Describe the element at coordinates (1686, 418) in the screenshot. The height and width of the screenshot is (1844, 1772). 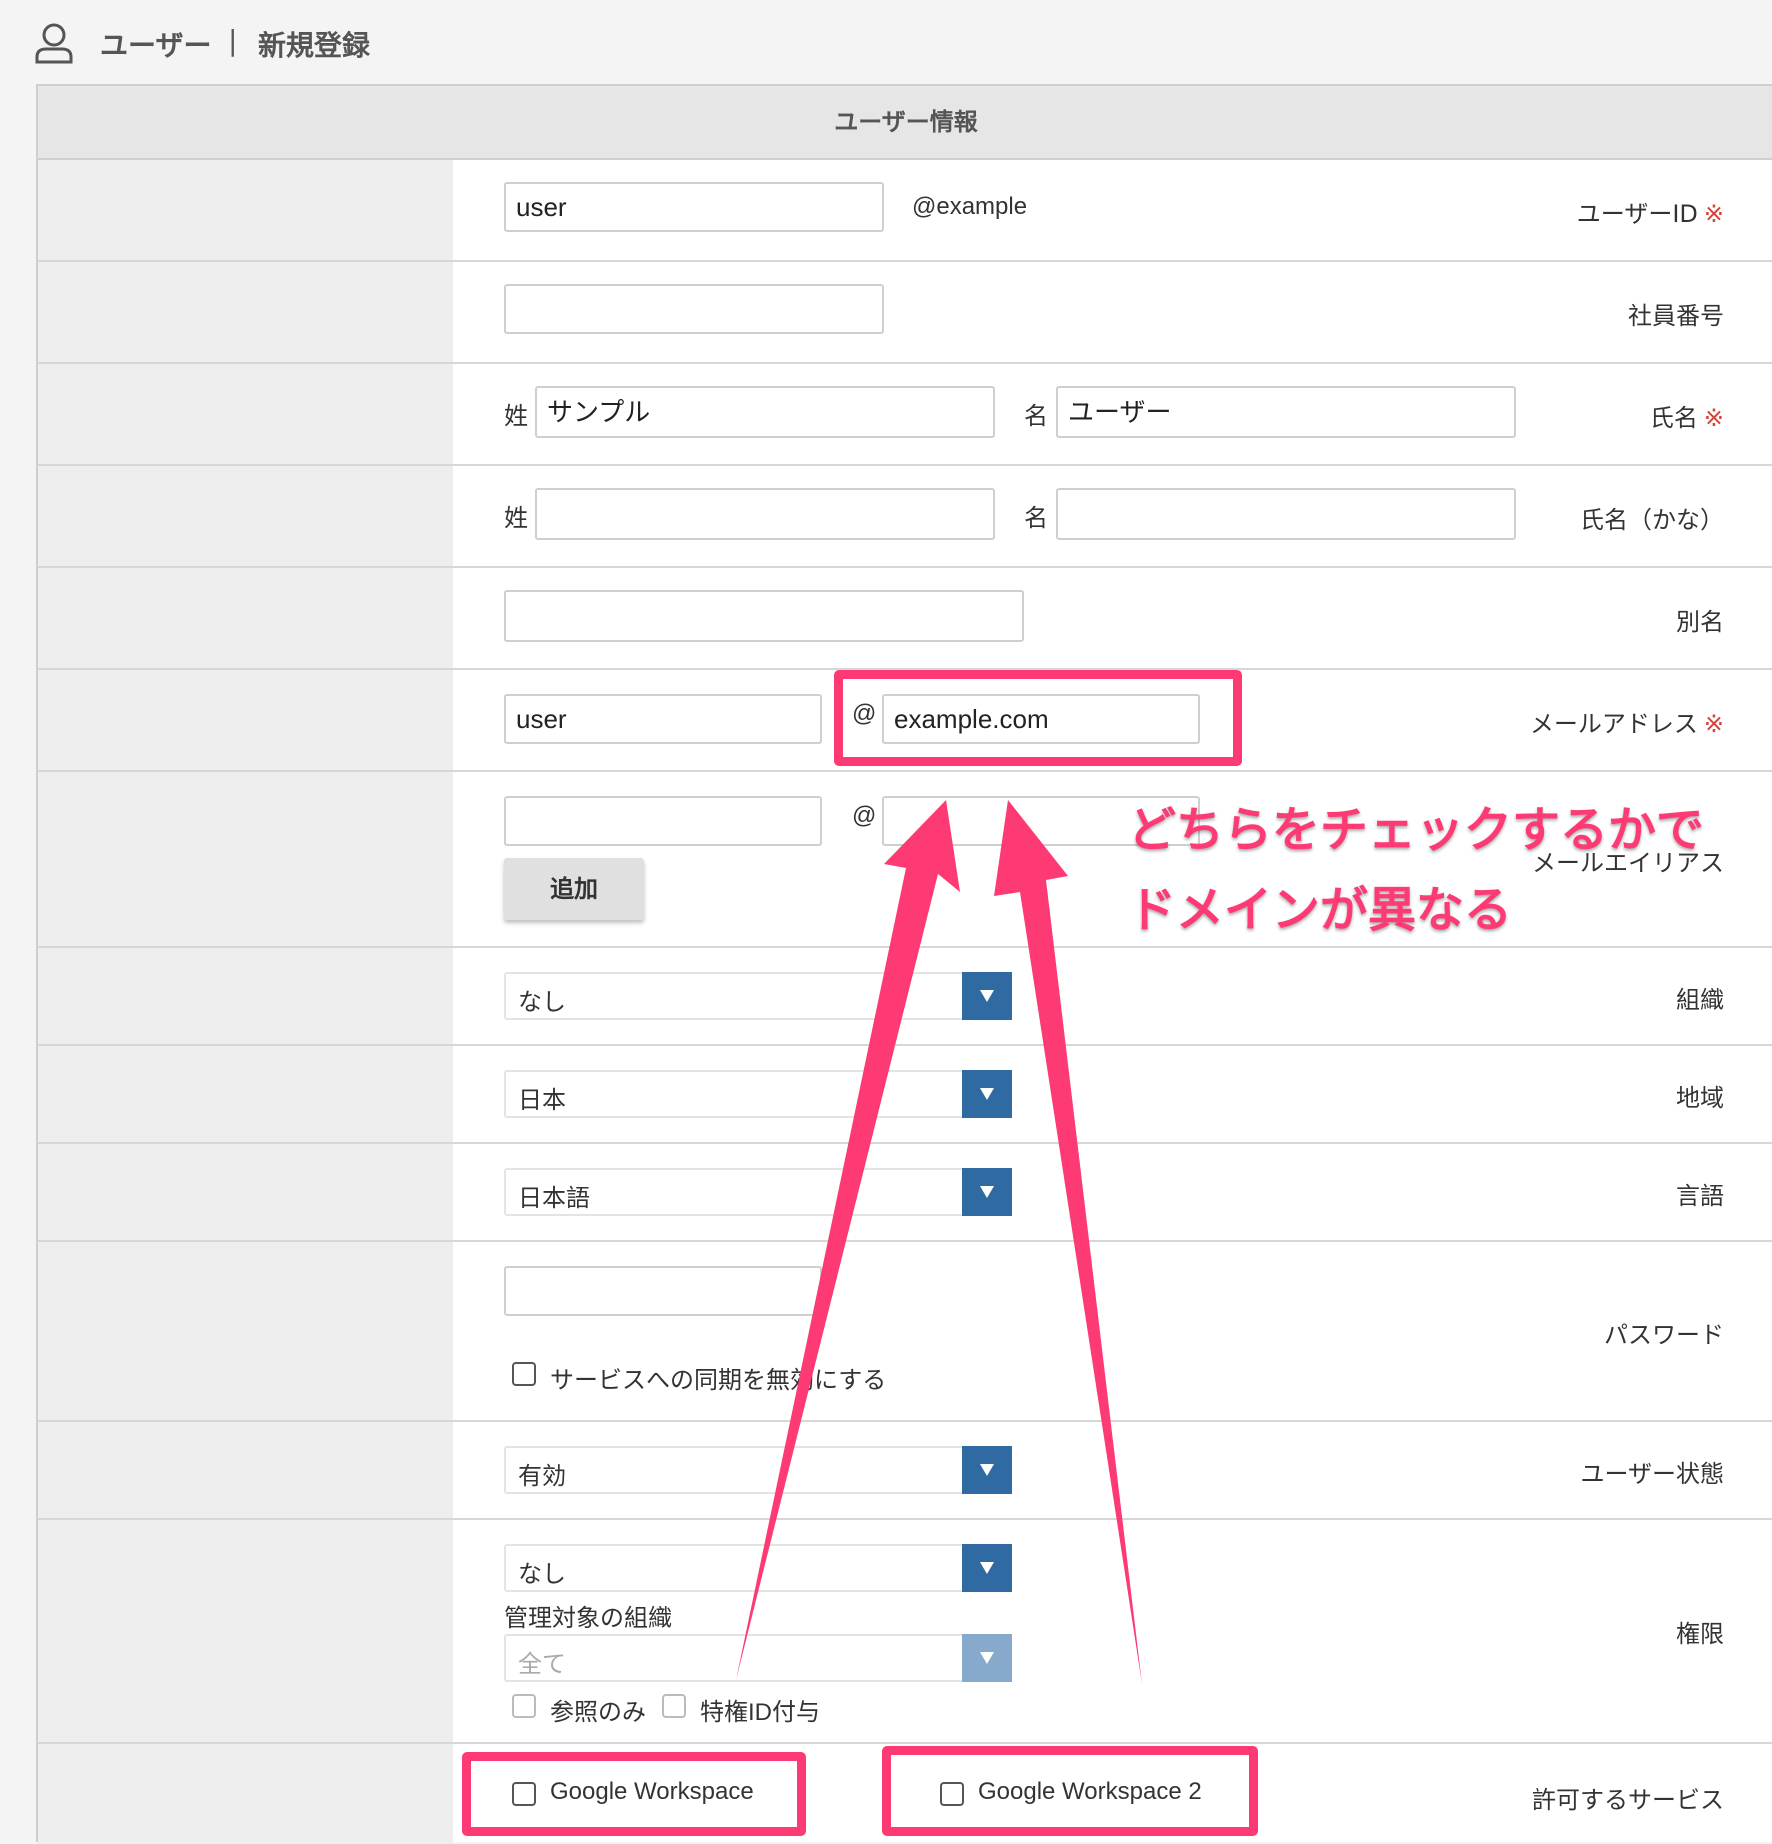
I see `name-label: 氏名 ※` at that location.